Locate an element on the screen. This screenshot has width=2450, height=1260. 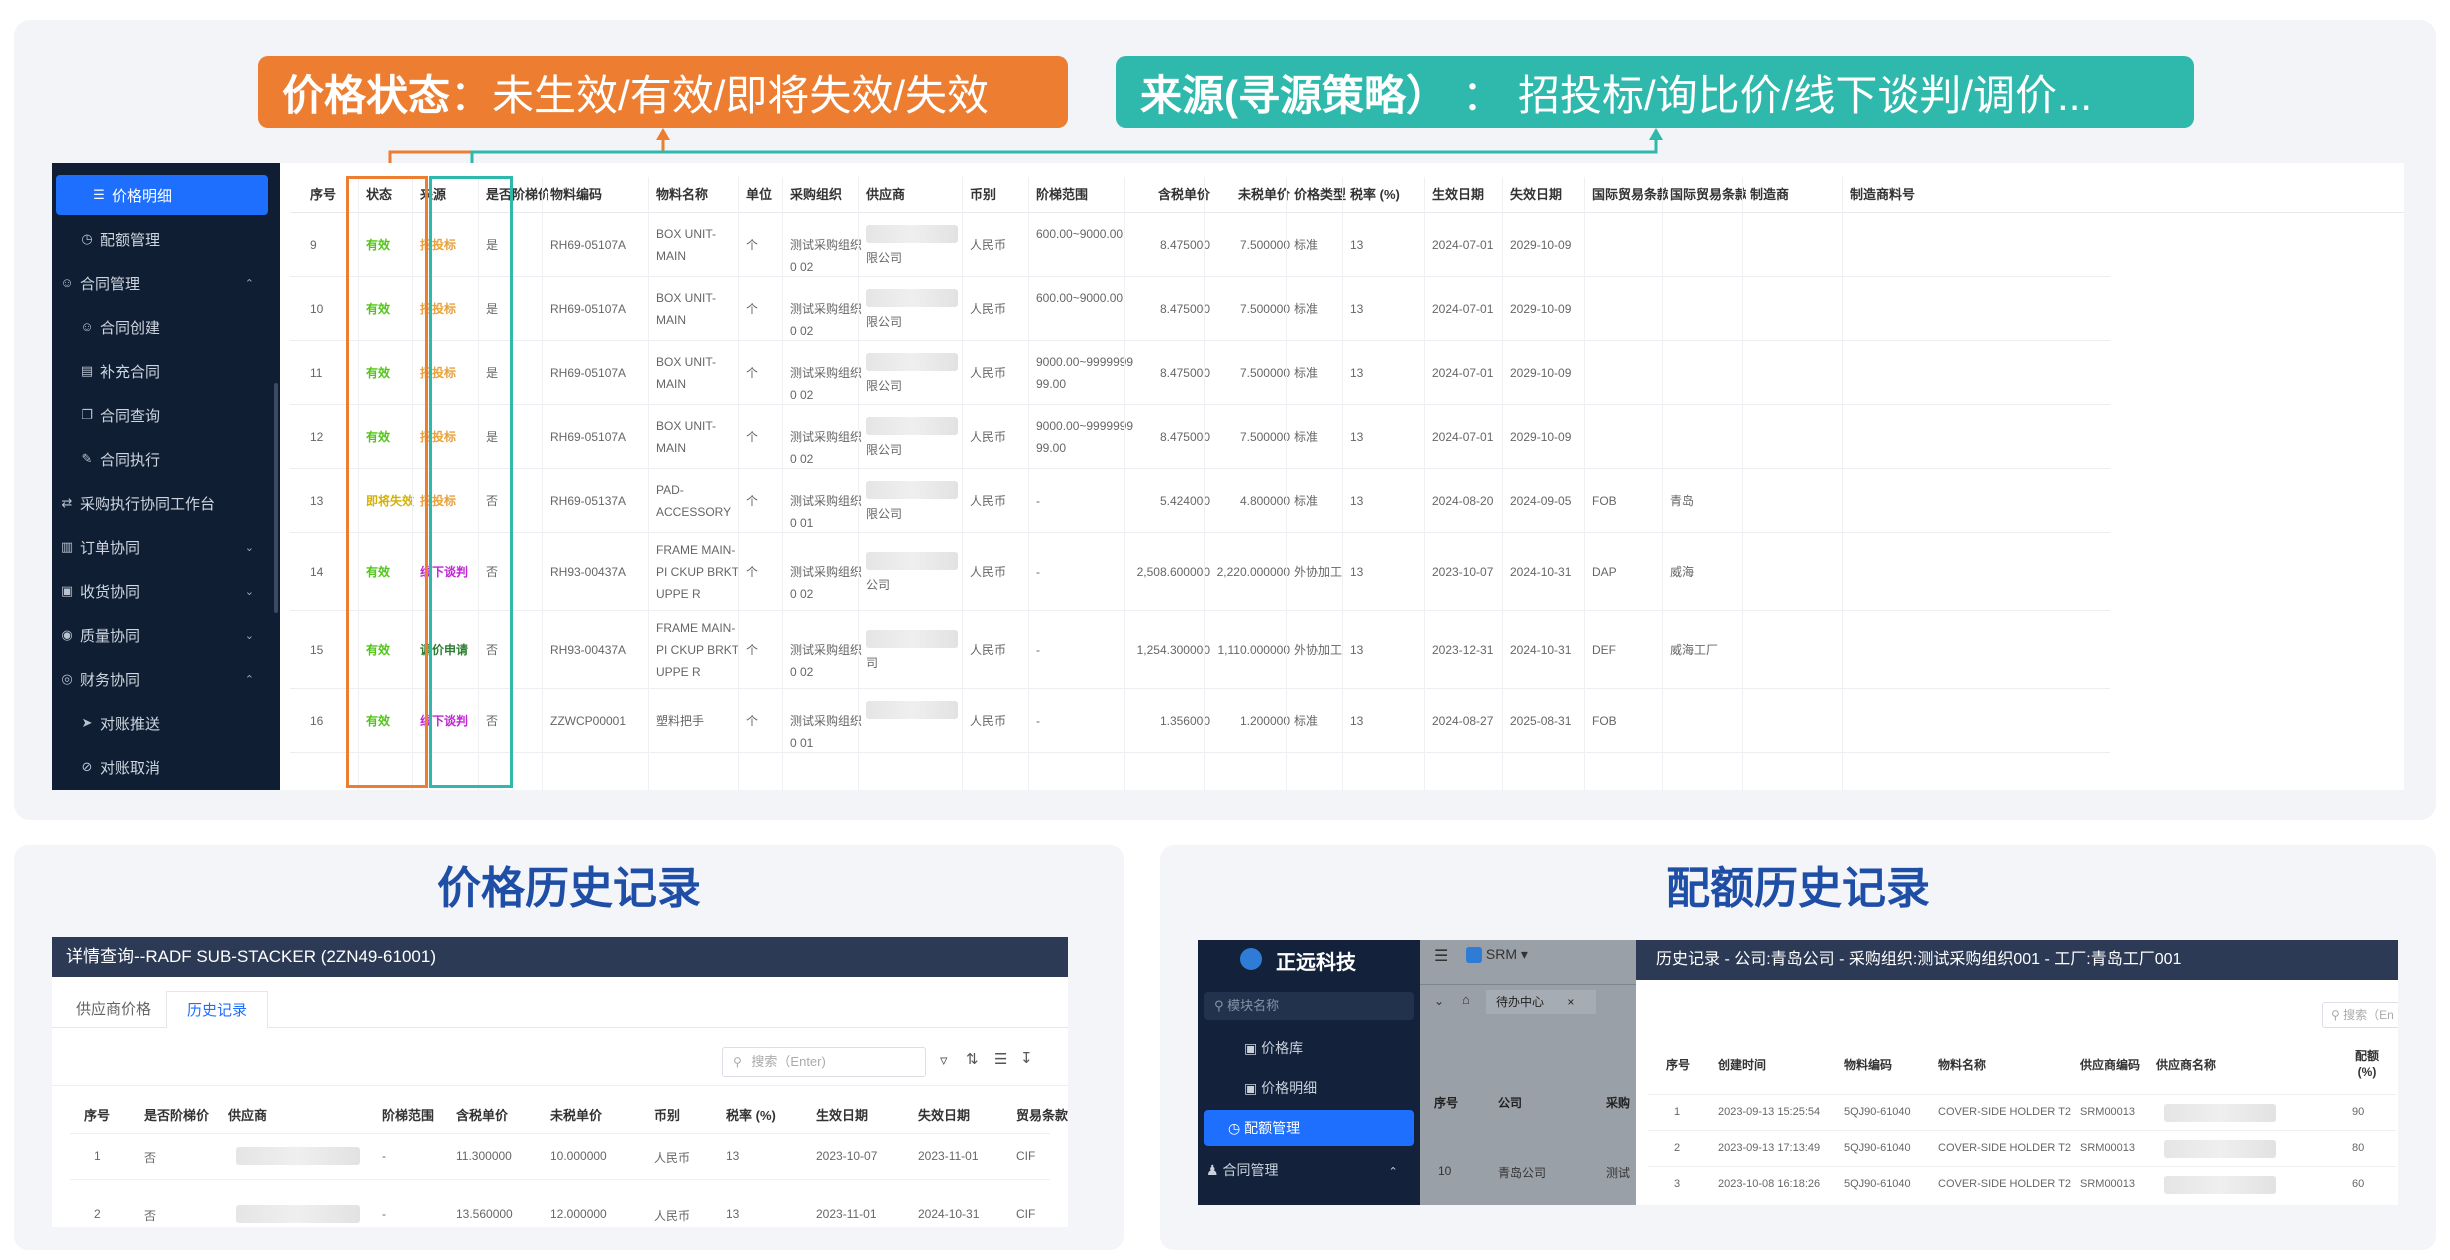
column-header: 制造商料号 is located at coordinates (1910, 195).